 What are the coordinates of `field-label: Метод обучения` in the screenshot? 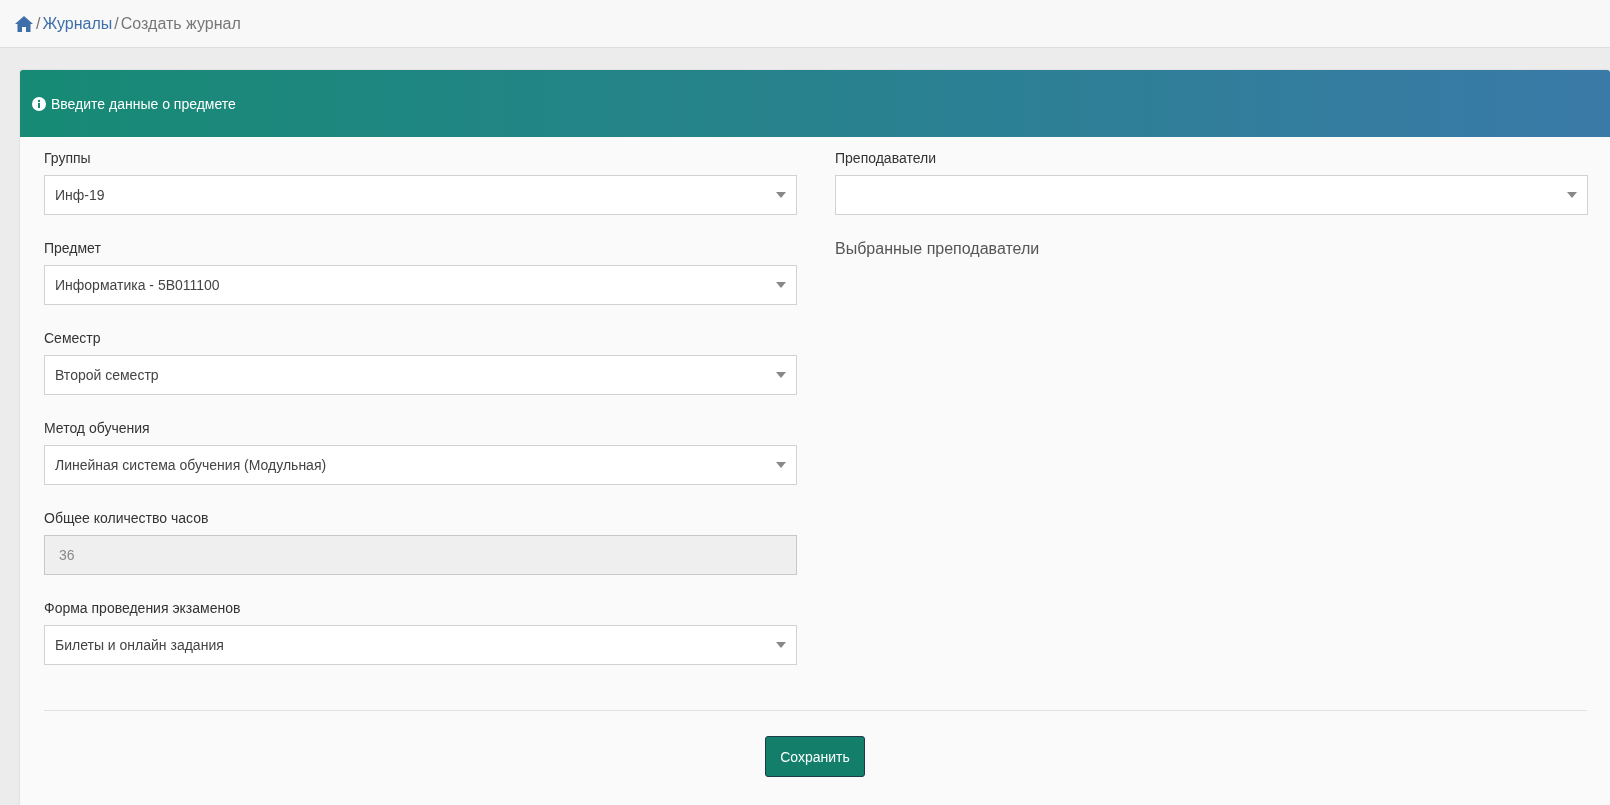 It's located at (97, 428).